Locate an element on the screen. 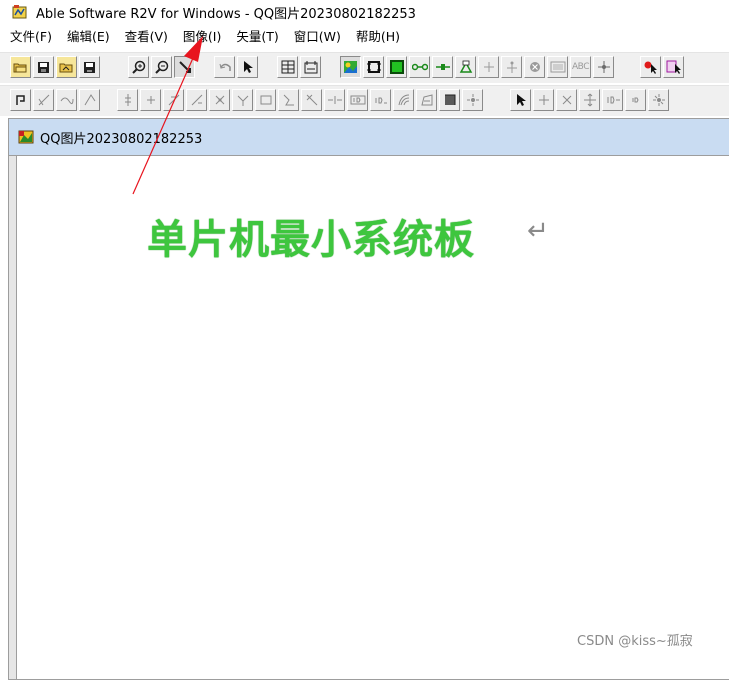  select-node-icon is located at coordinates (520, 100).